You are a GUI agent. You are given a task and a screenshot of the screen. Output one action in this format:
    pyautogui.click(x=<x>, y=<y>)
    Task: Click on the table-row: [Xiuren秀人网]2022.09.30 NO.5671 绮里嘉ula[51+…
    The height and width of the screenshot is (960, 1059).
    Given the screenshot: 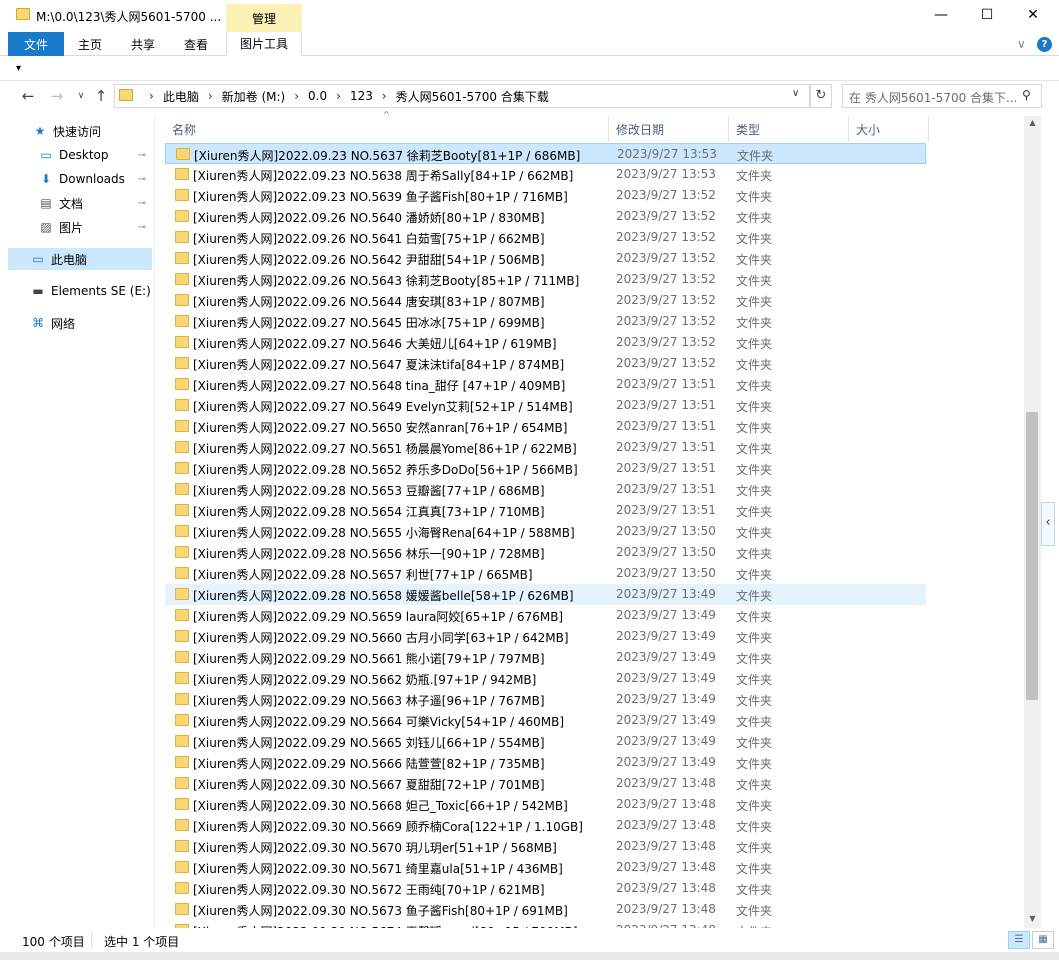 What is the action you would take?
    pyautogui.click(x=545, y=867)
    